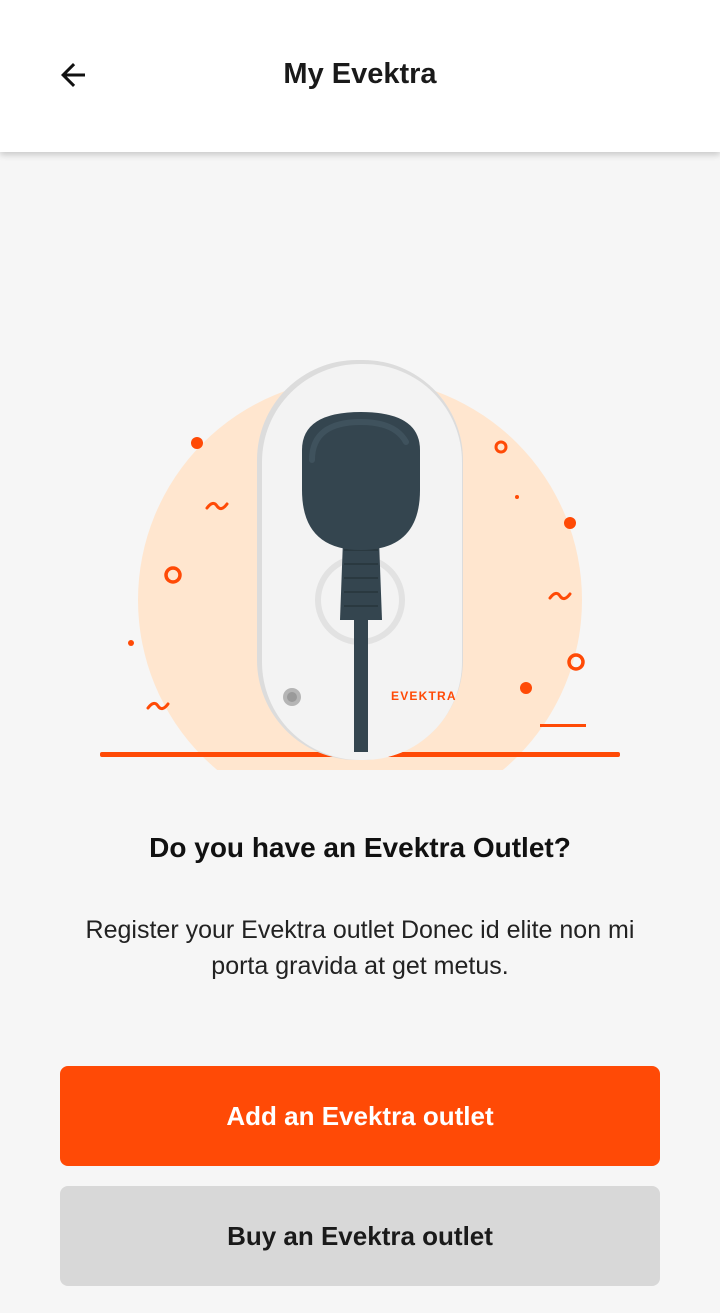 The width and height of the screenshot is (720, 1313). Describe the element at coordinates (360, 847) in the screenshot. I see `prompt-heading: Do you have an Evektra Outlet?` at that location.